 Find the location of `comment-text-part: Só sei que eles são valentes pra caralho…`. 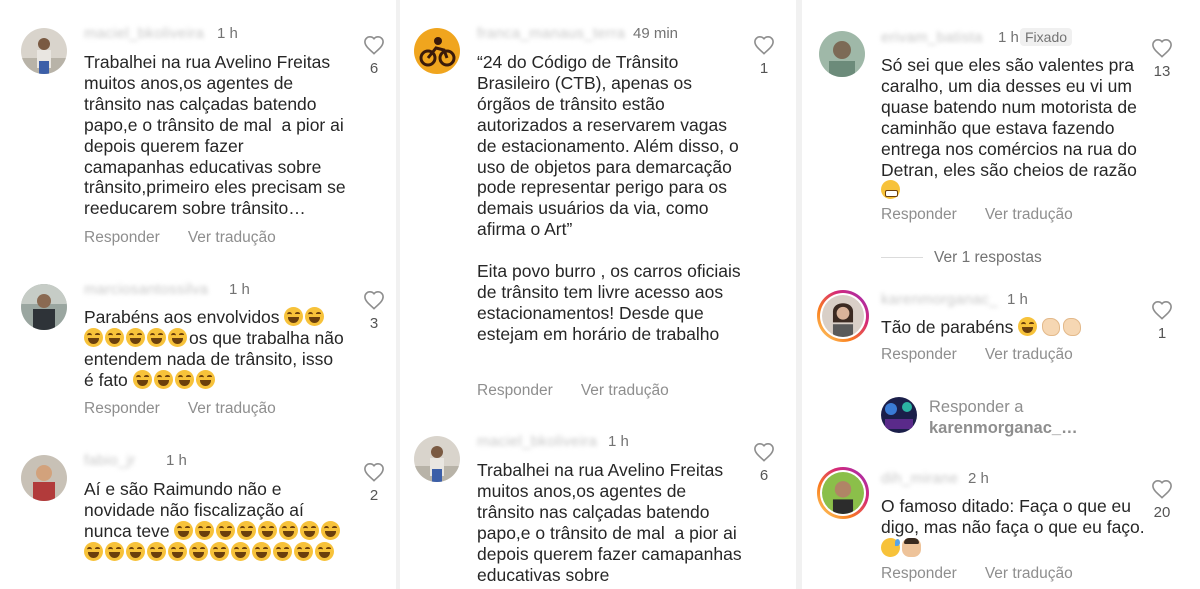

comment-text-part: Só sei que eles são valentes pra caralho… is located at coordinates (1011, 117).